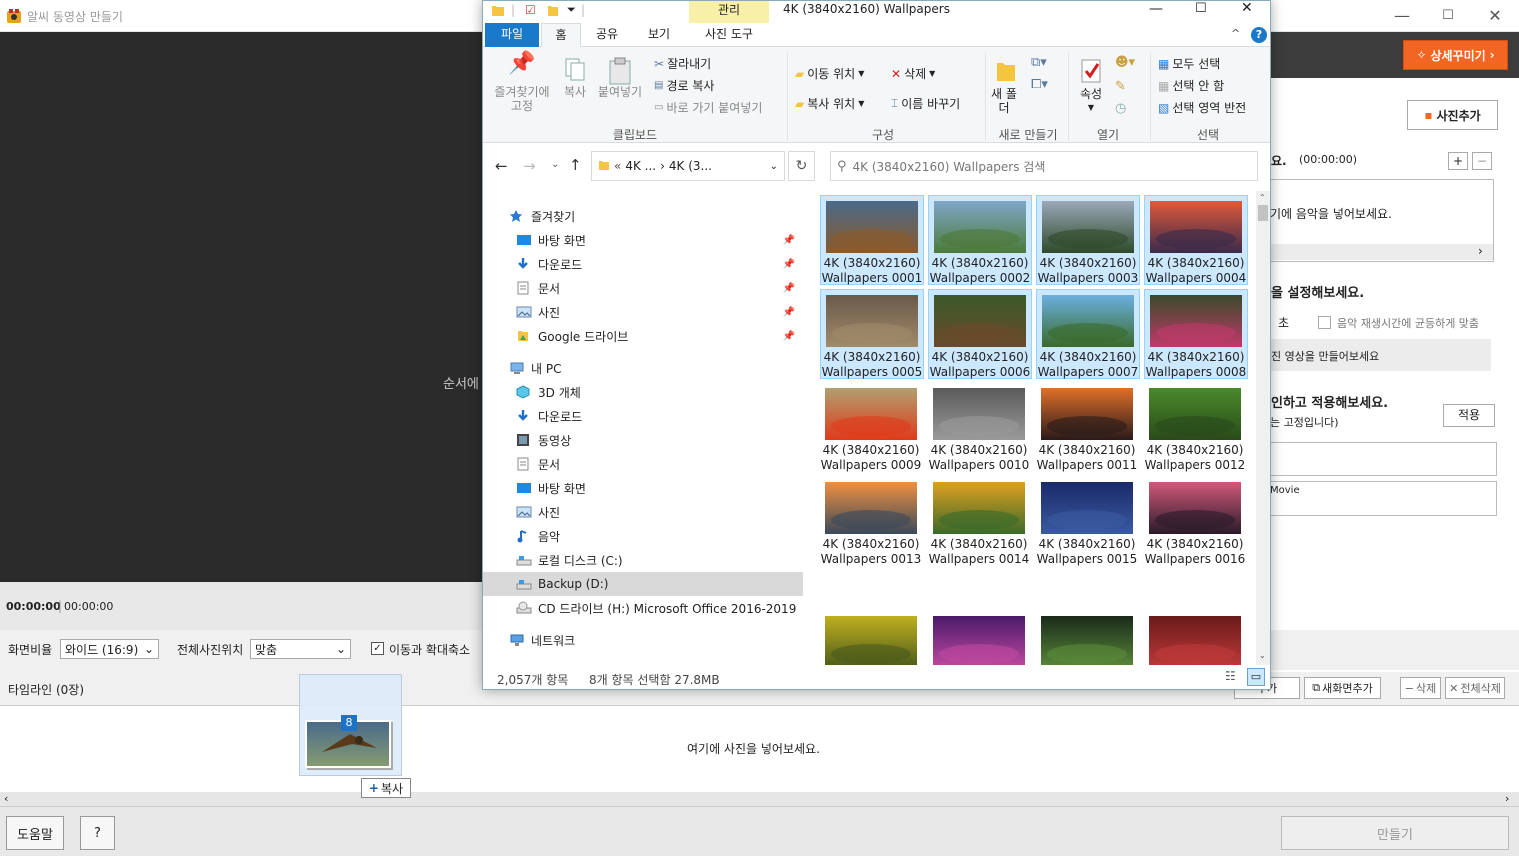 This screenshot has width=1519, height=856. I want to click on open-icon: ☻▾, so click(1125, 62).